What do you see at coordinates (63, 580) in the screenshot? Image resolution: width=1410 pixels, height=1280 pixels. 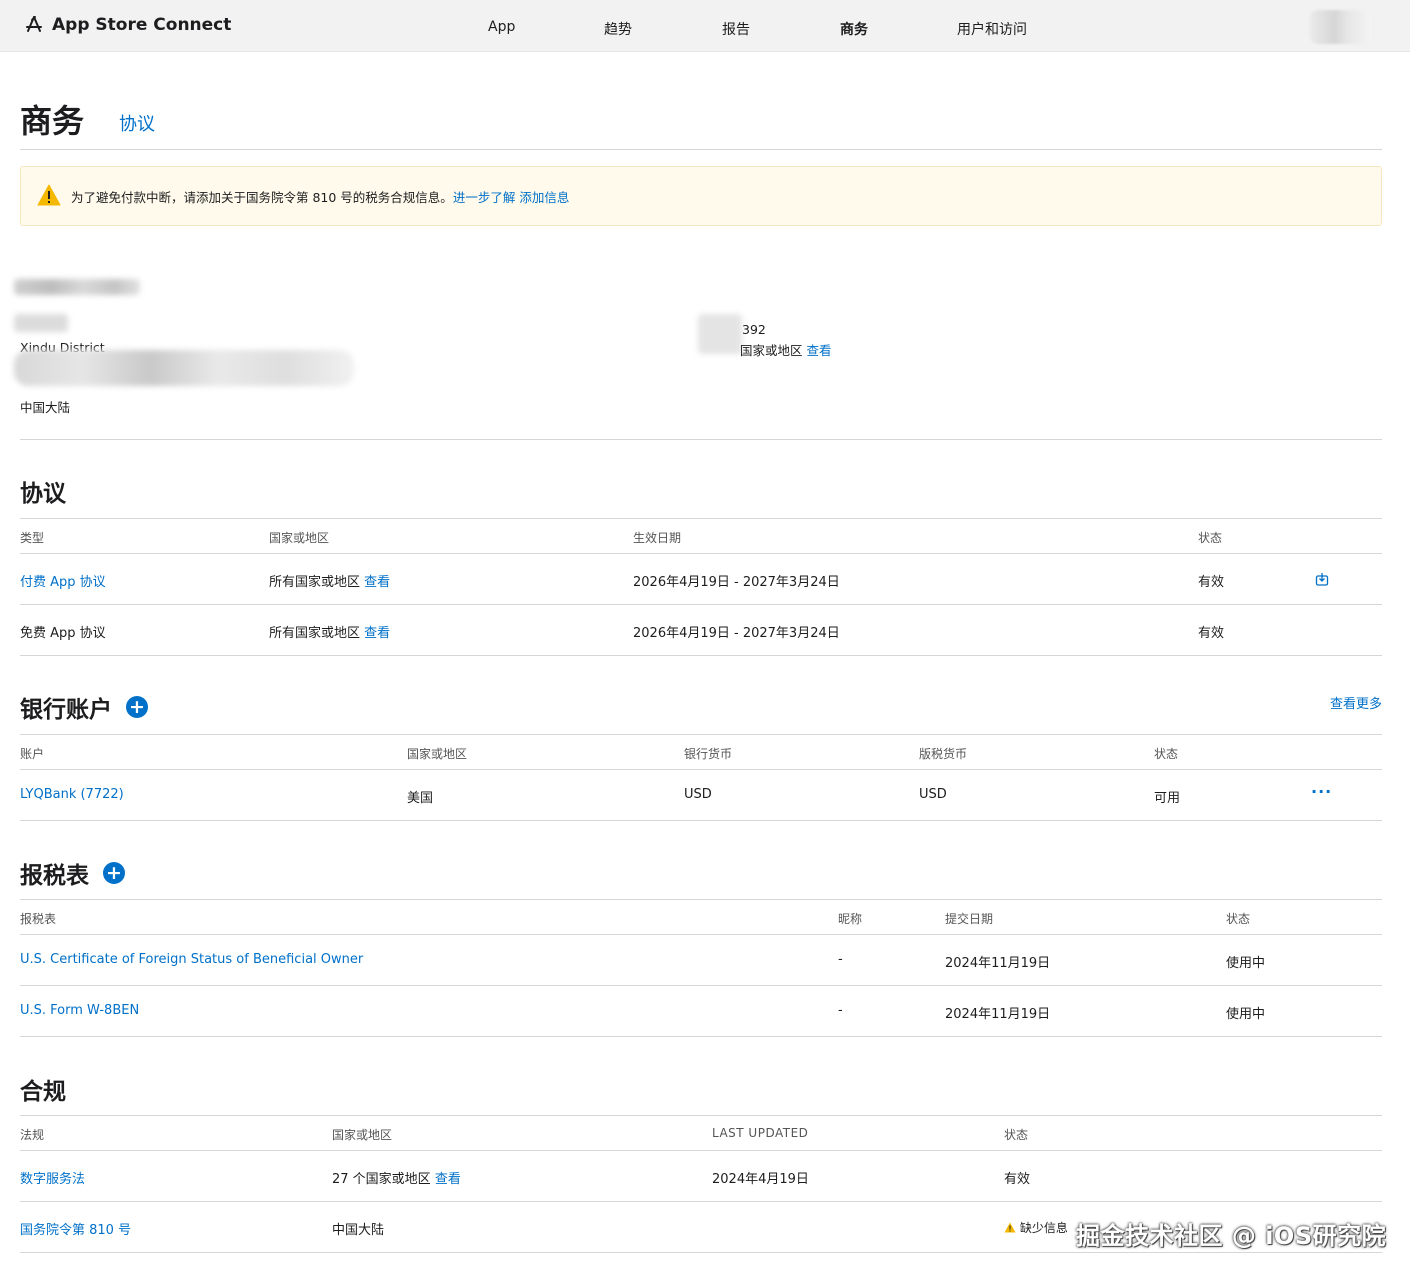 I see `paid-app-agreement-link: 付费 App 协议` at bounding box center [63, 580].